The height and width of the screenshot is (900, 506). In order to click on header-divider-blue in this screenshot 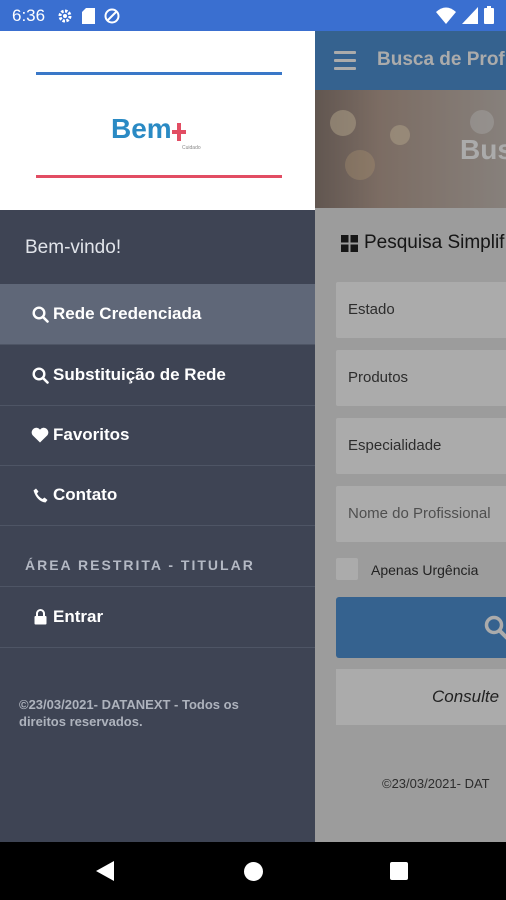, I will do `click(159, 73)`.